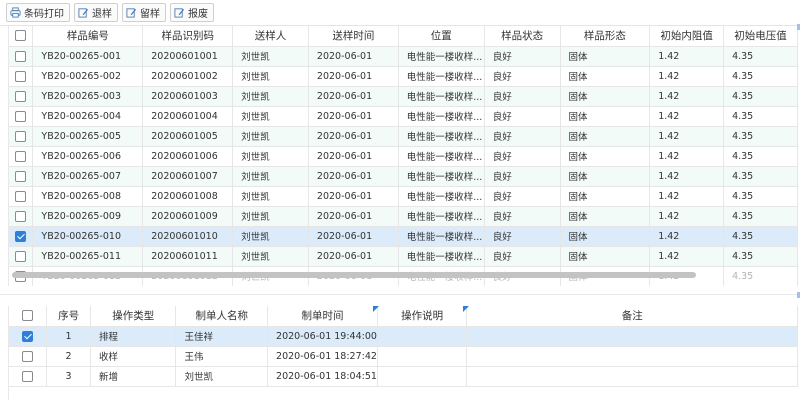  Describe the element at coordinates (144, 12) in the screenshot. I see `toolbar-button-2: 留样` at that location.